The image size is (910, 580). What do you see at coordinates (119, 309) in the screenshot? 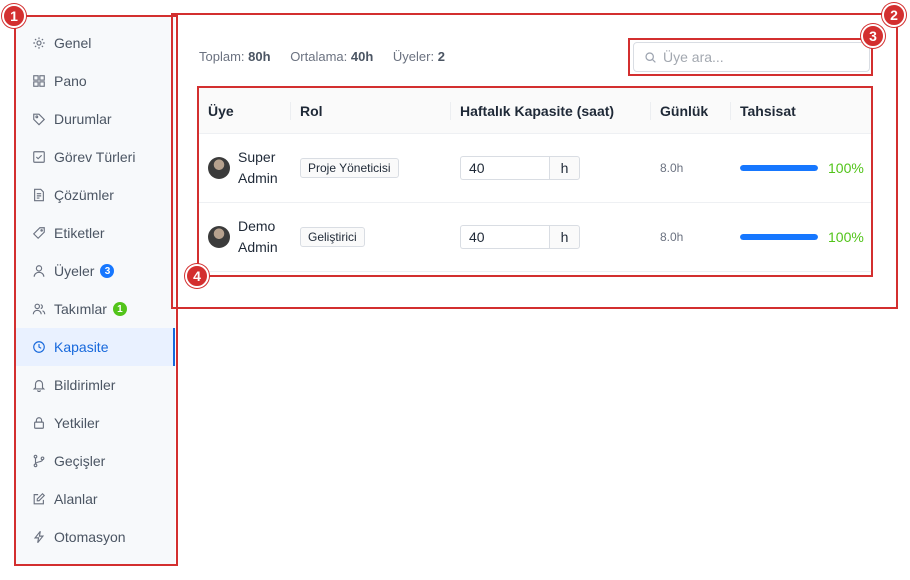
I see `teams-count-badge: 1` at bounding box center [119, 309].